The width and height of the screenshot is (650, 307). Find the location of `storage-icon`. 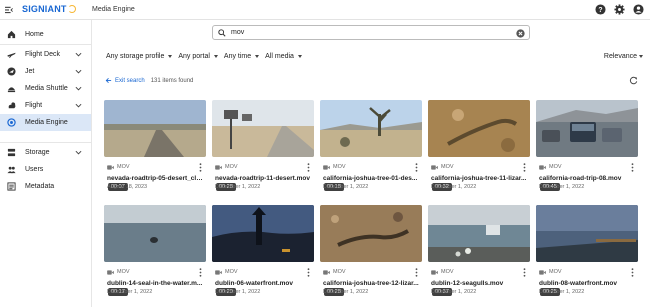

storage-icon is located at coordinates (11, 152).